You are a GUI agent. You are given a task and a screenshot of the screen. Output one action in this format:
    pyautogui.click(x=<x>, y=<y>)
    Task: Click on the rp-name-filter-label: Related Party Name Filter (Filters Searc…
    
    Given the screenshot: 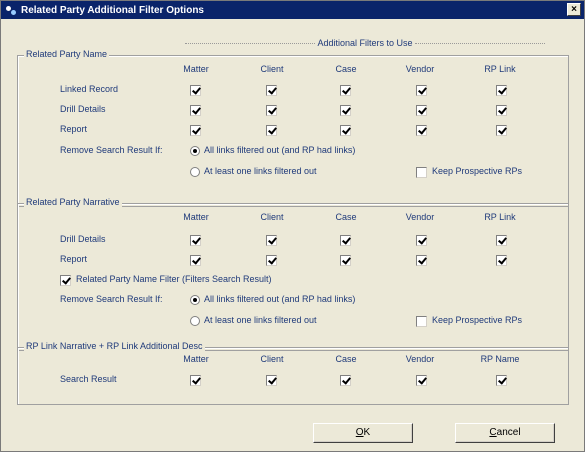 What is the action you would take?
    pyautogui.click(x=174, y=279)
    